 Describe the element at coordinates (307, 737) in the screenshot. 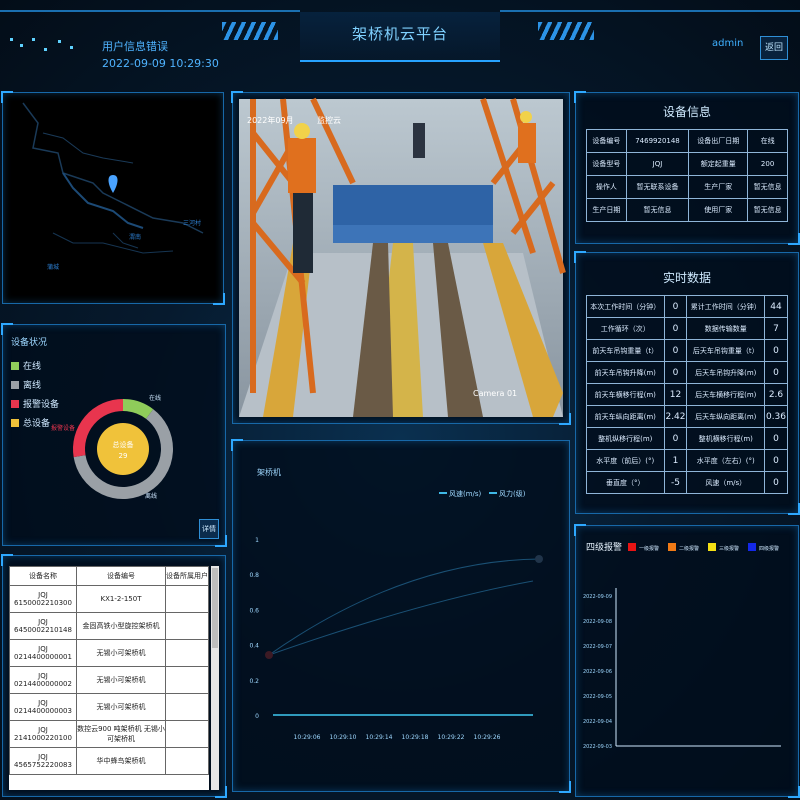

I see `x-tick-label: 10:29:06` at that location.